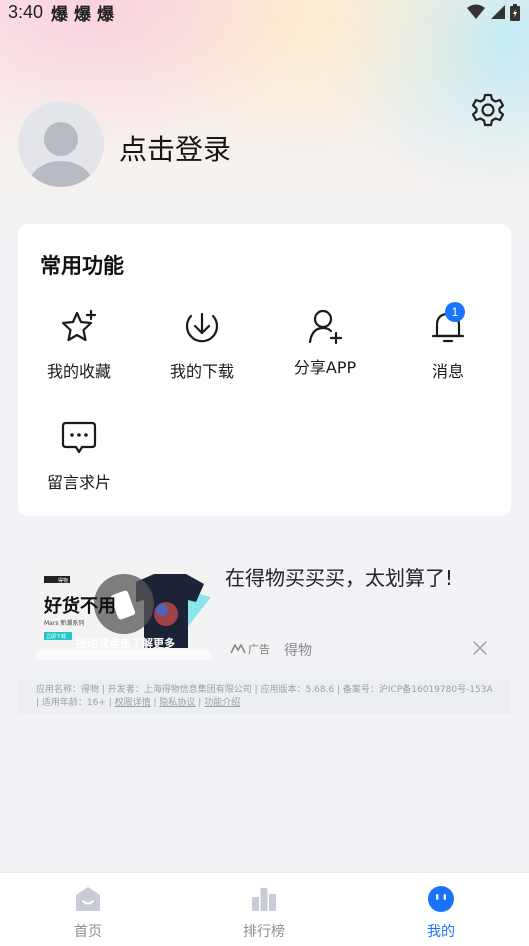 The width and height of the screenshot is (529, 946). What do you see at coordinates (133, 703) in the screenshot?
I see `permission-details-link: 权限详情` at bounding box center [133, 703].